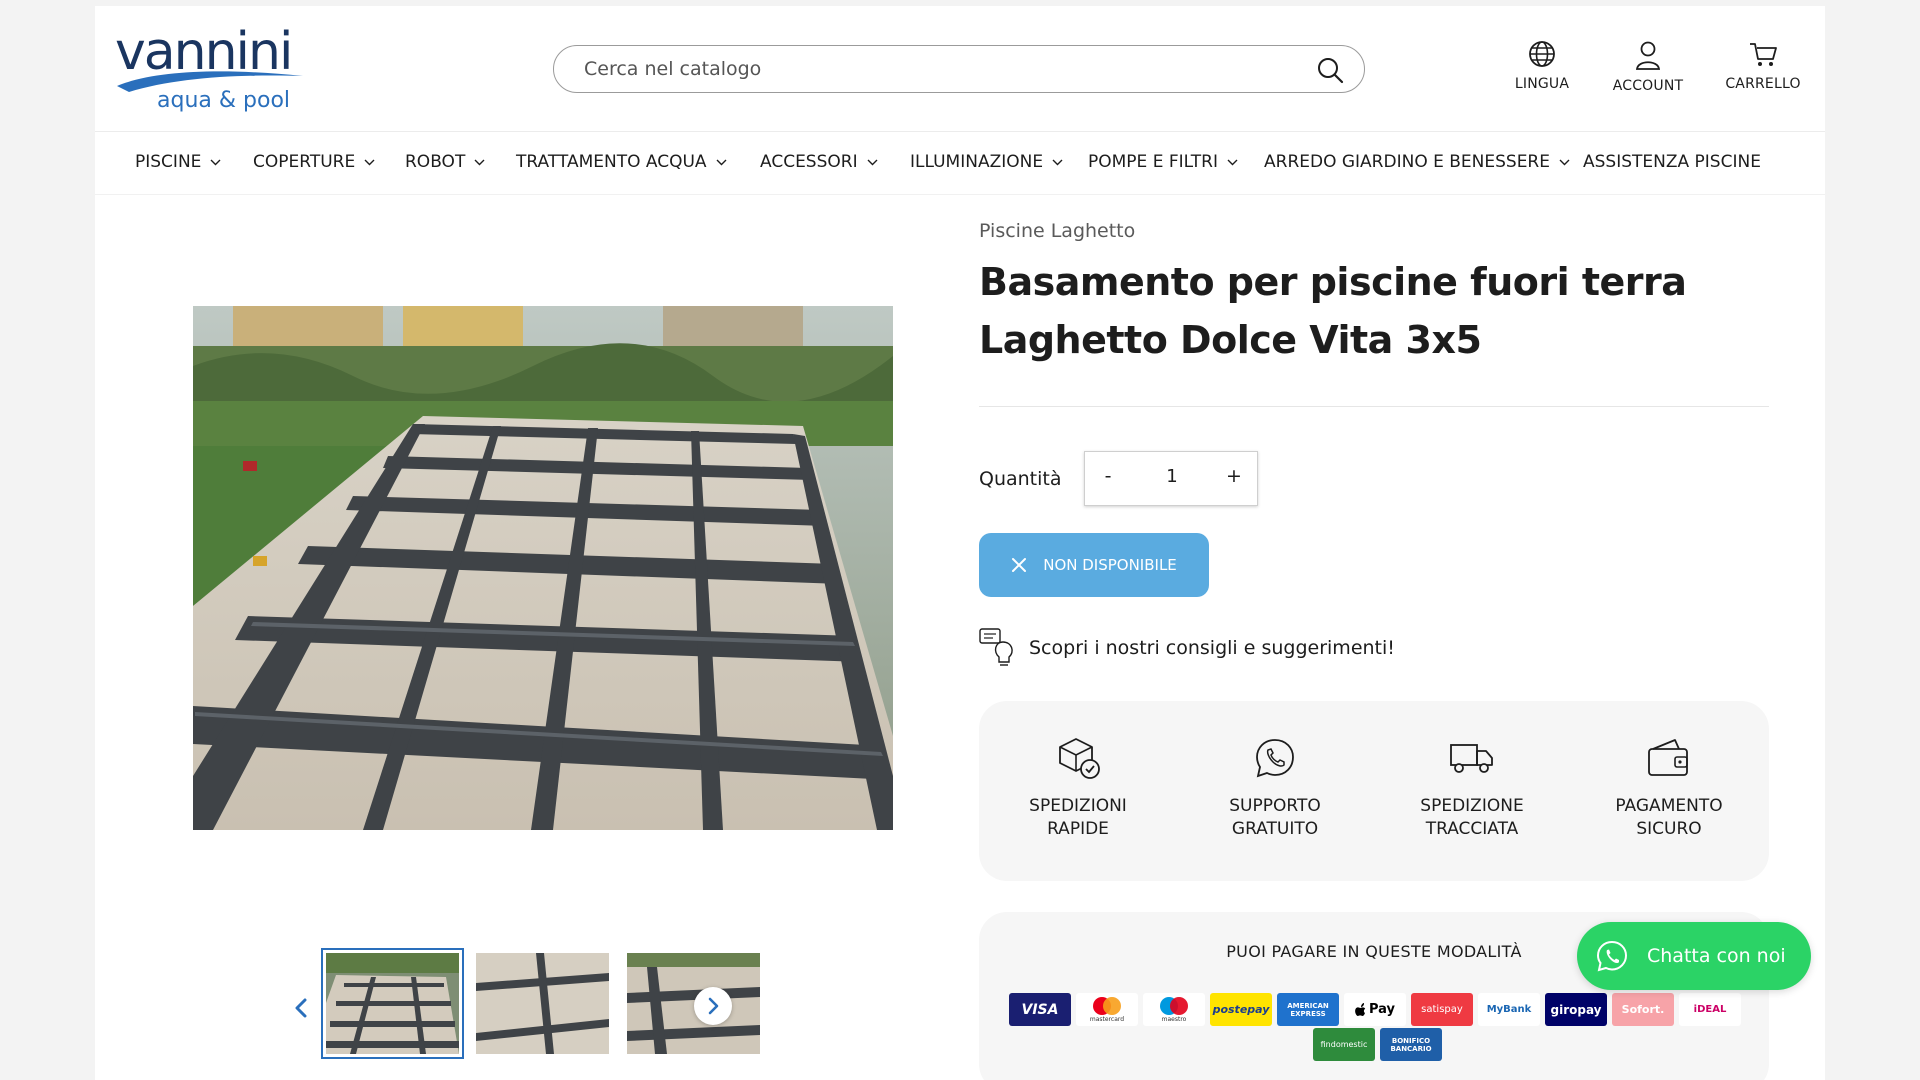 This screenshot has height=1080, width=1920. I want to click on language-label: LINGUA, so click(1542, 84).